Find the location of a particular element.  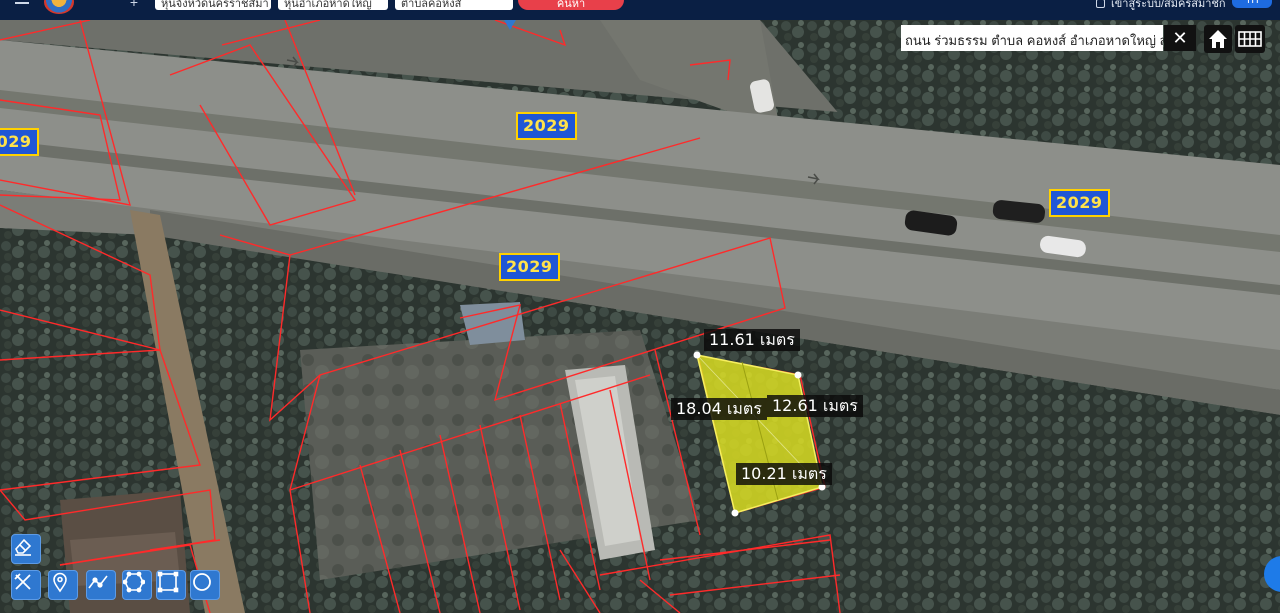

language-button: TH is located at coordinates (1252, 4).